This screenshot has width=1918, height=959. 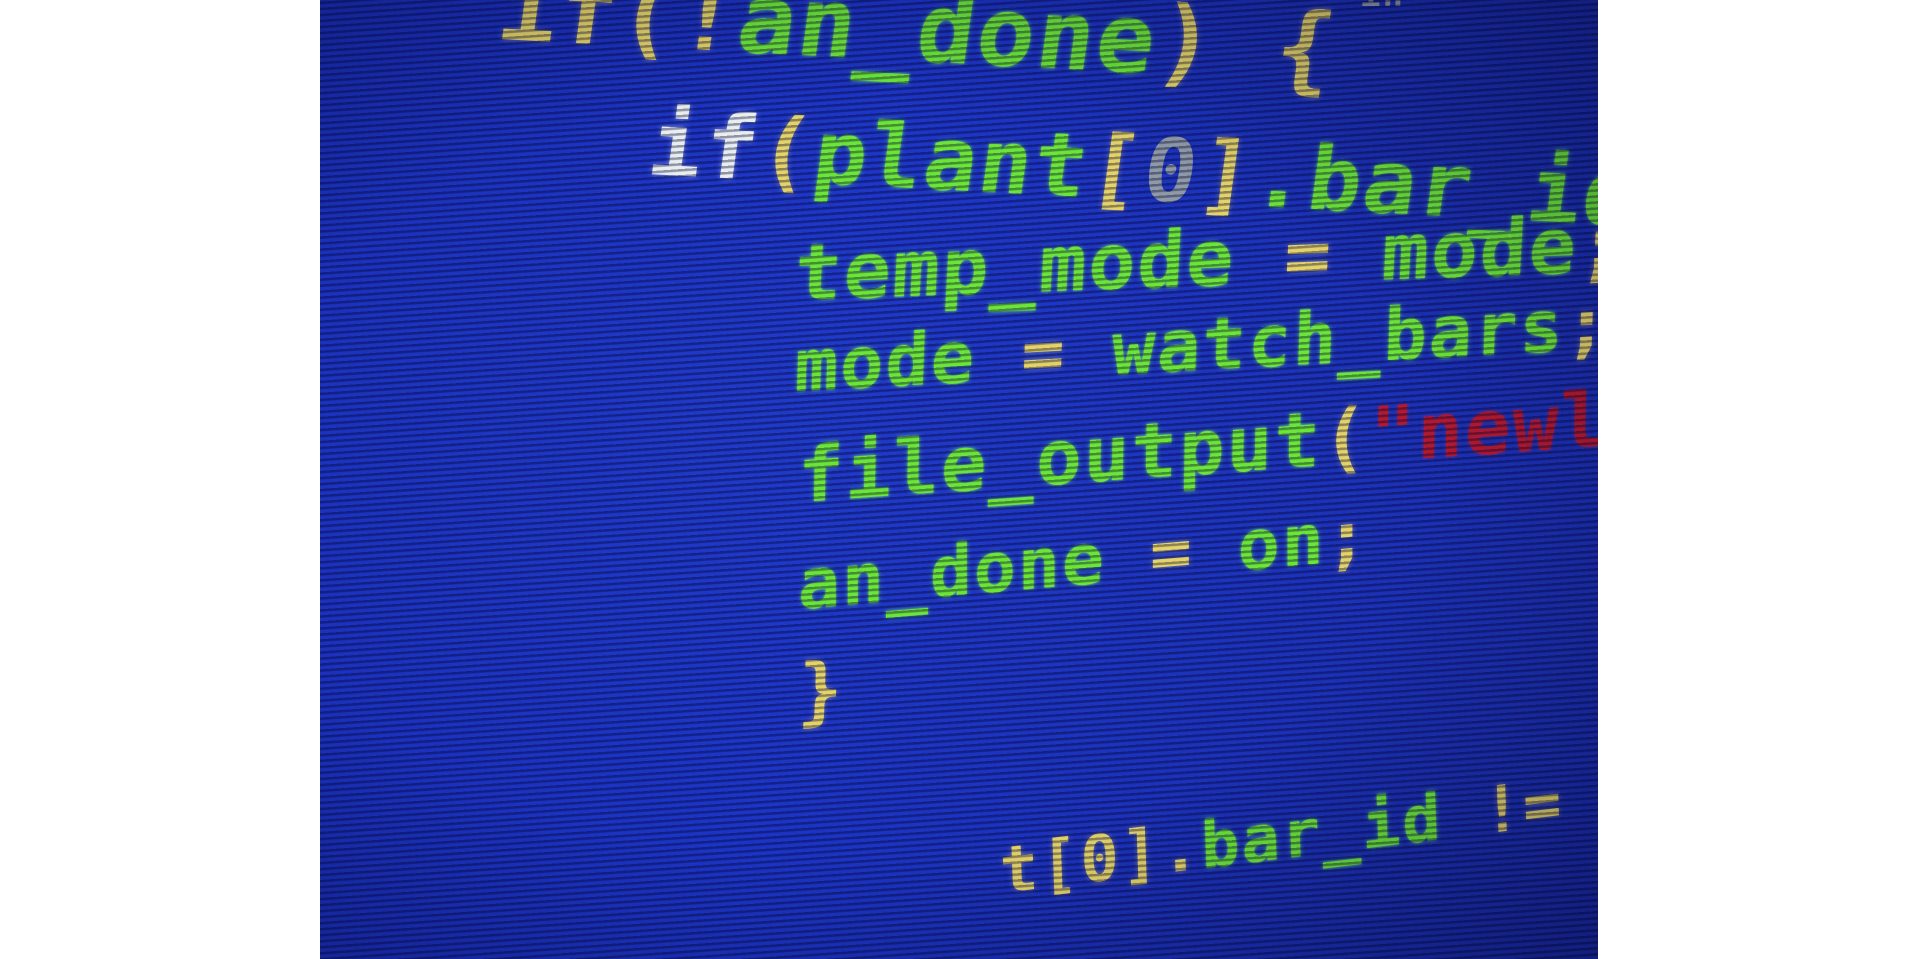 What do you see at coordinates (1519, 807) in the screenshot?
I see `code-token: !=` at bounding box center [1519, 807].